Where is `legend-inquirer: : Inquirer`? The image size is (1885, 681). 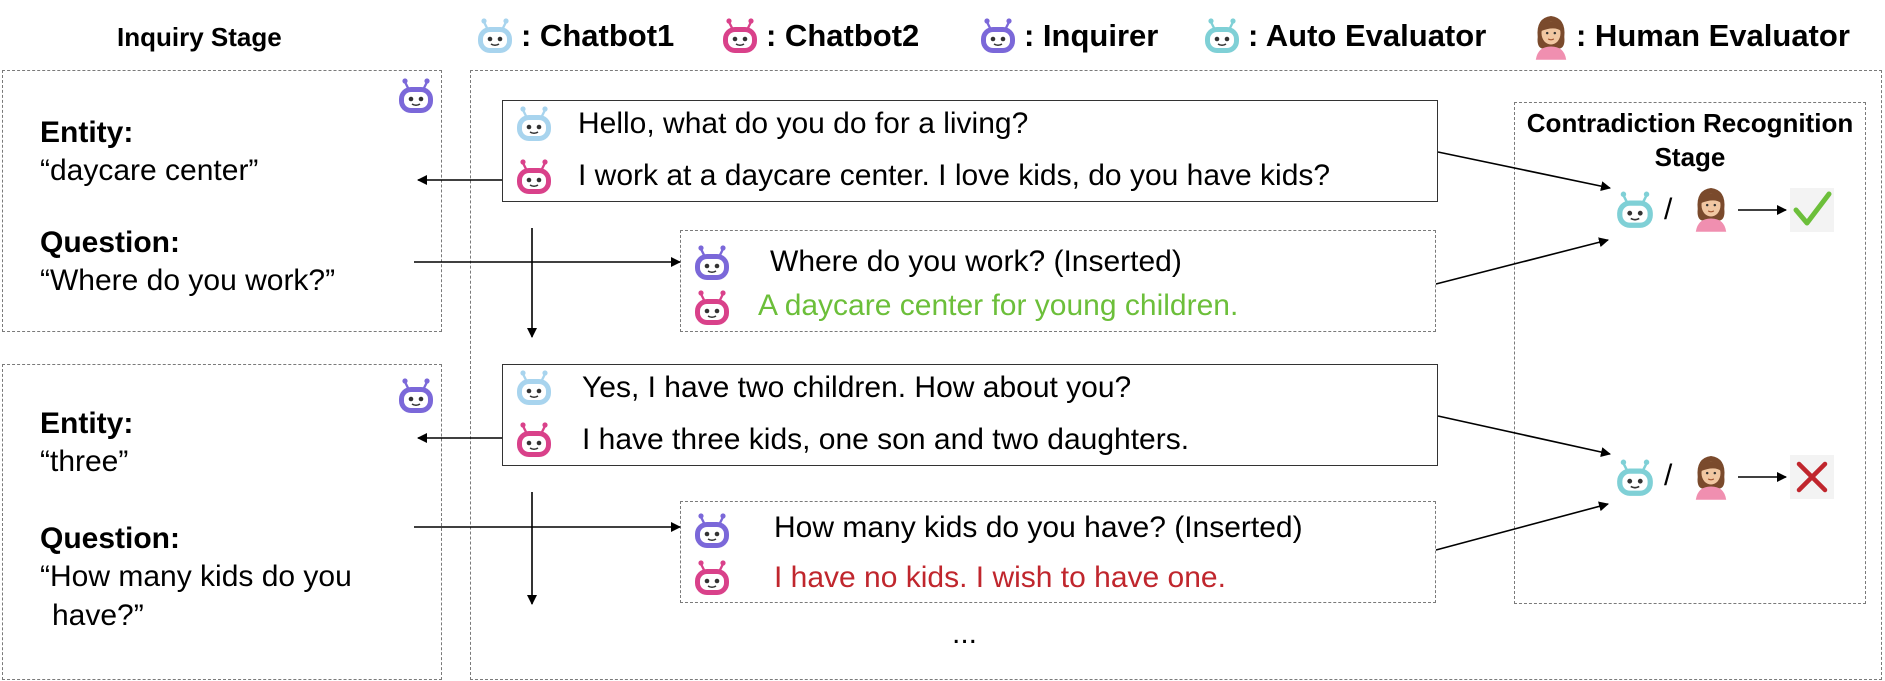
legend-inquirer: : Inquirer is located at coordinates (1068, 36).